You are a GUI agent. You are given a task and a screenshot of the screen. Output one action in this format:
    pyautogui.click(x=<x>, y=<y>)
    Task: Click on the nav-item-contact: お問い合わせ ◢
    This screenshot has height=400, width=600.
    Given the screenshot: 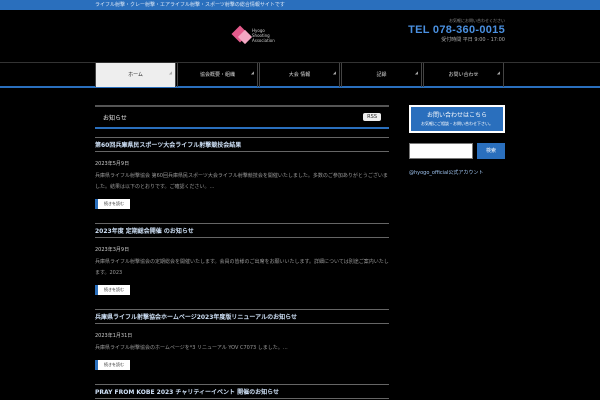 What is the action you would take?
    pyautogui.click(x=463, y=75)
    